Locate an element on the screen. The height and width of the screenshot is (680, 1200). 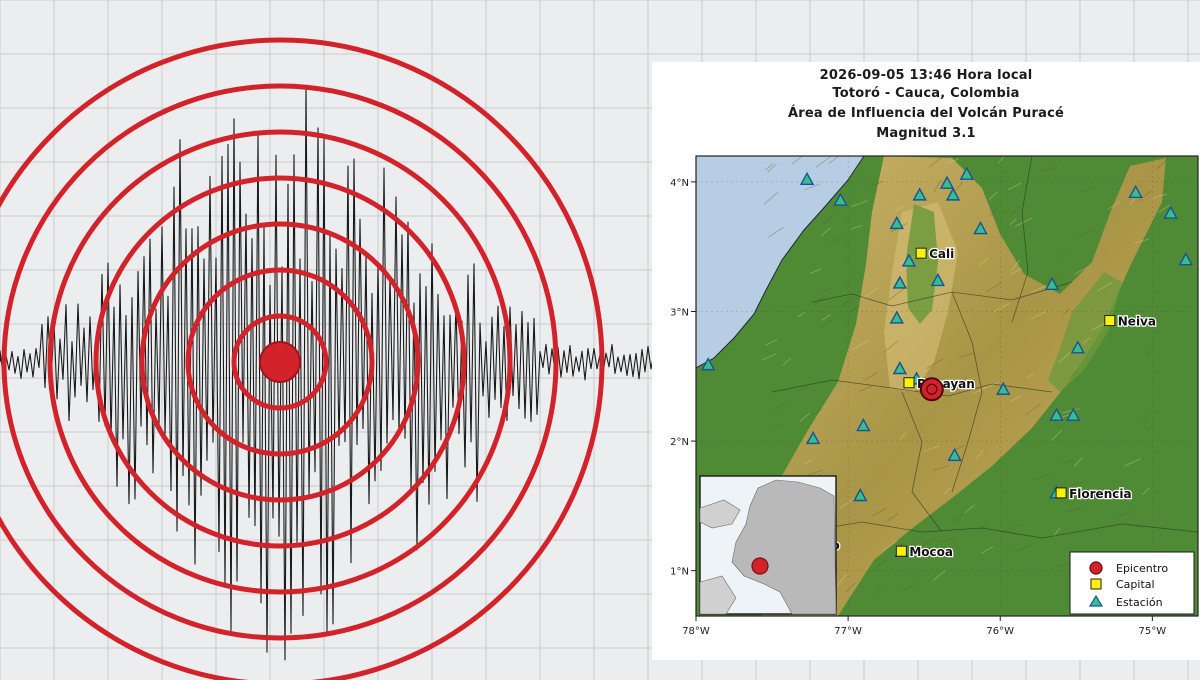
epicenter-dot-icon is located at coordinates (280, 362).